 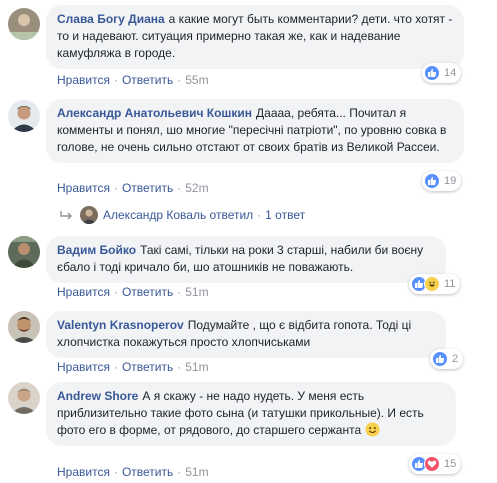 I want to click on comment-actions: Нравится · Ответить · 52m, so click(x=133, y=188).